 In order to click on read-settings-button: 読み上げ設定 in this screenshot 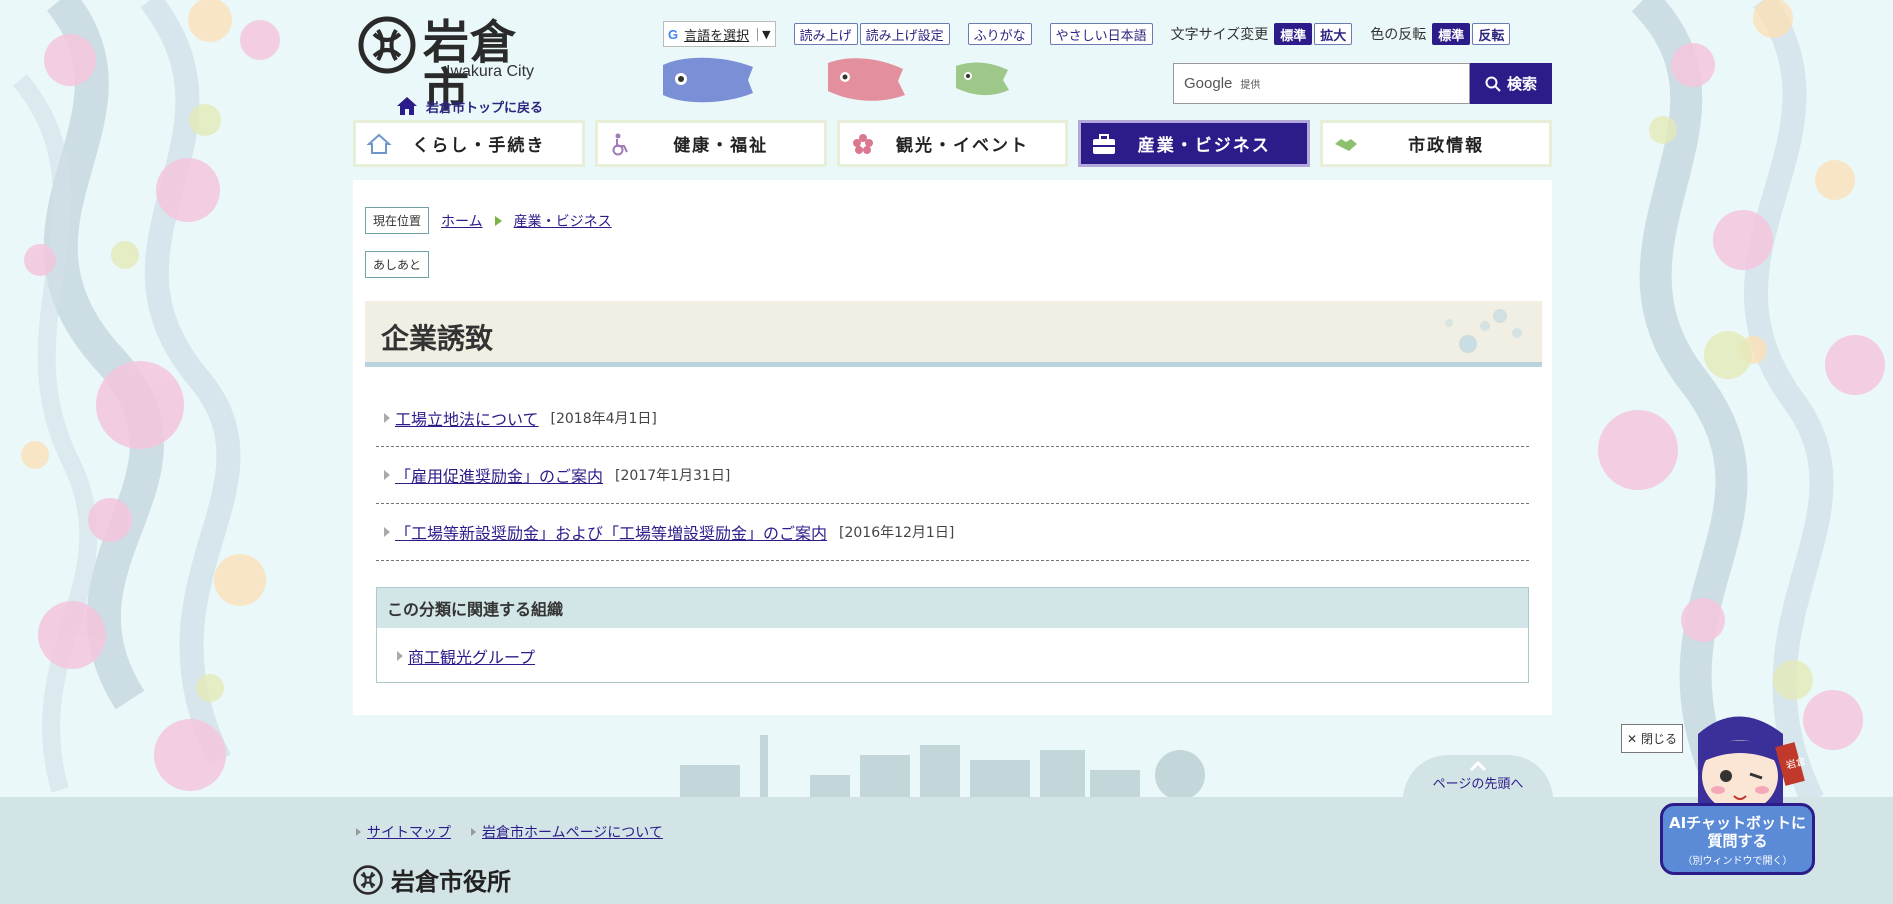, I will do `click(904, 34)`.